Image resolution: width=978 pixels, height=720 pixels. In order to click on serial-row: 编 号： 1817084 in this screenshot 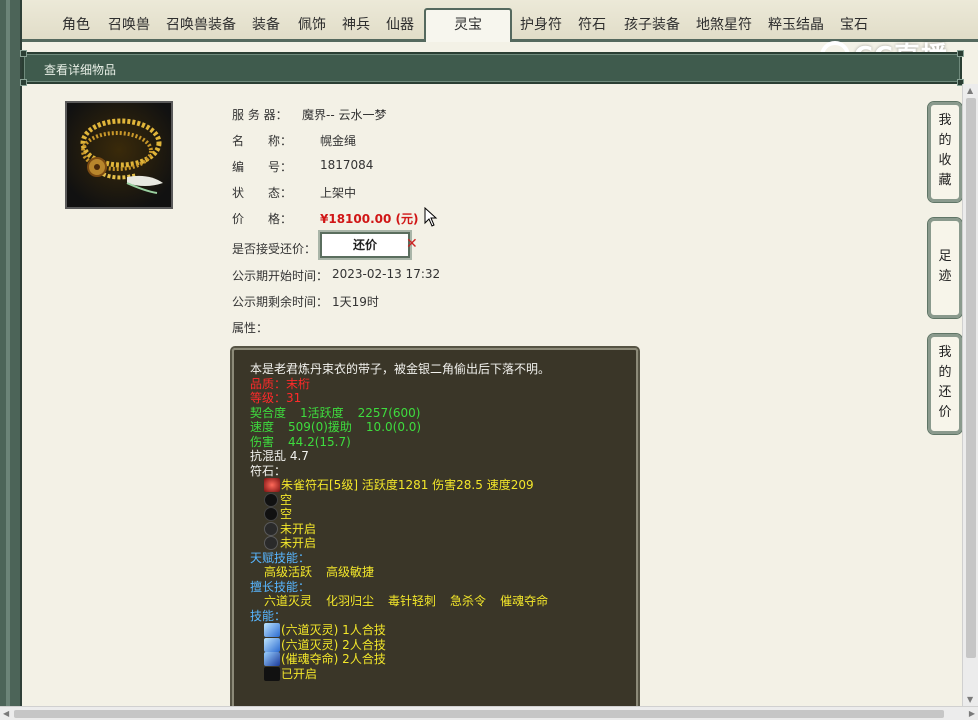, I will do `click(302, 166)`.